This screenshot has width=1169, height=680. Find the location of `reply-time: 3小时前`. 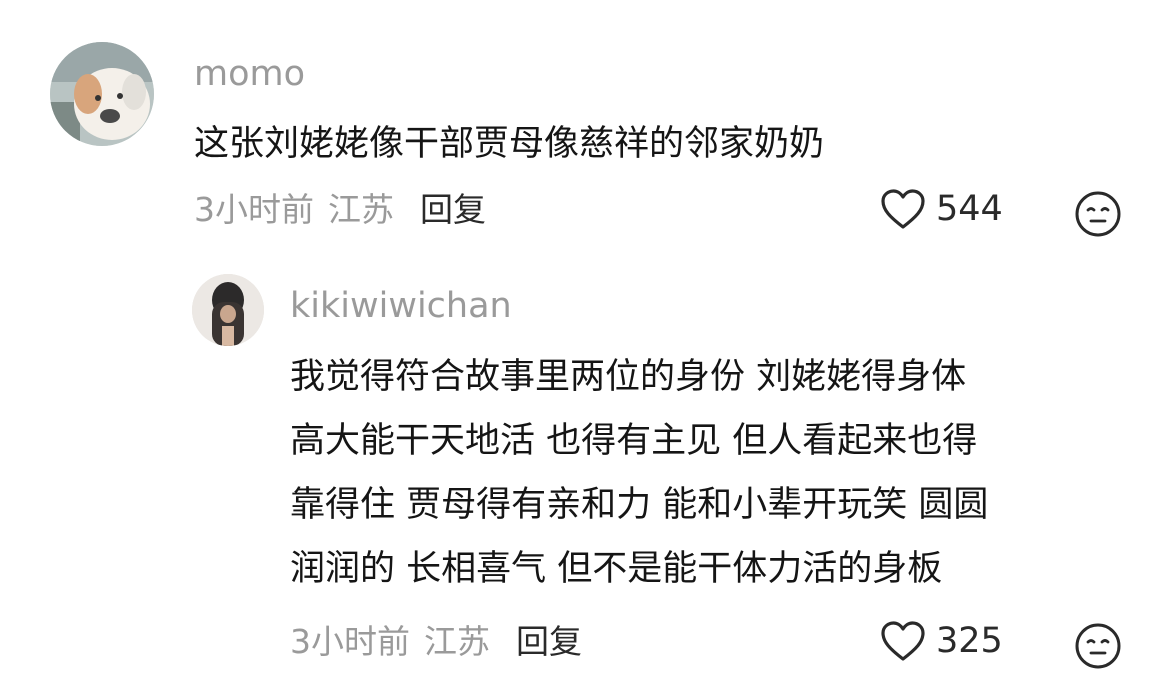

reply-time: 3小时前 is located at coordinates (350, 641).